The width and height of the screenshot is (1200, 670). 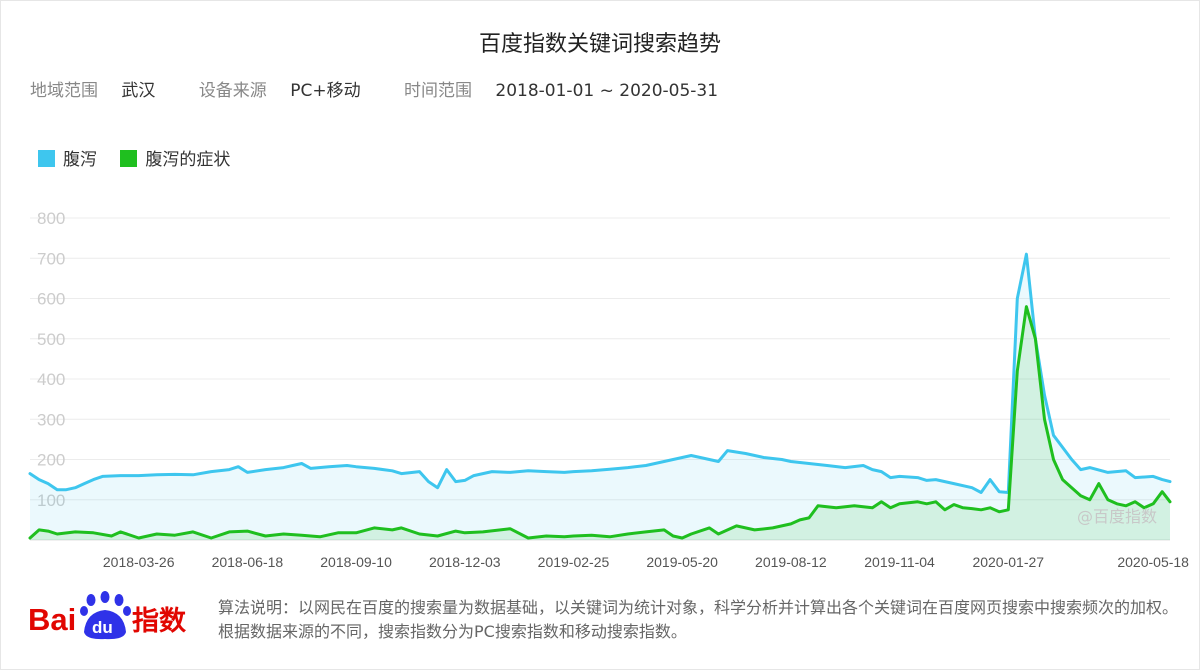 What do you see at coordinates (325, 91) in the screenshot?
I see `device-value: PC+移动` at bounding box center [325, 91].